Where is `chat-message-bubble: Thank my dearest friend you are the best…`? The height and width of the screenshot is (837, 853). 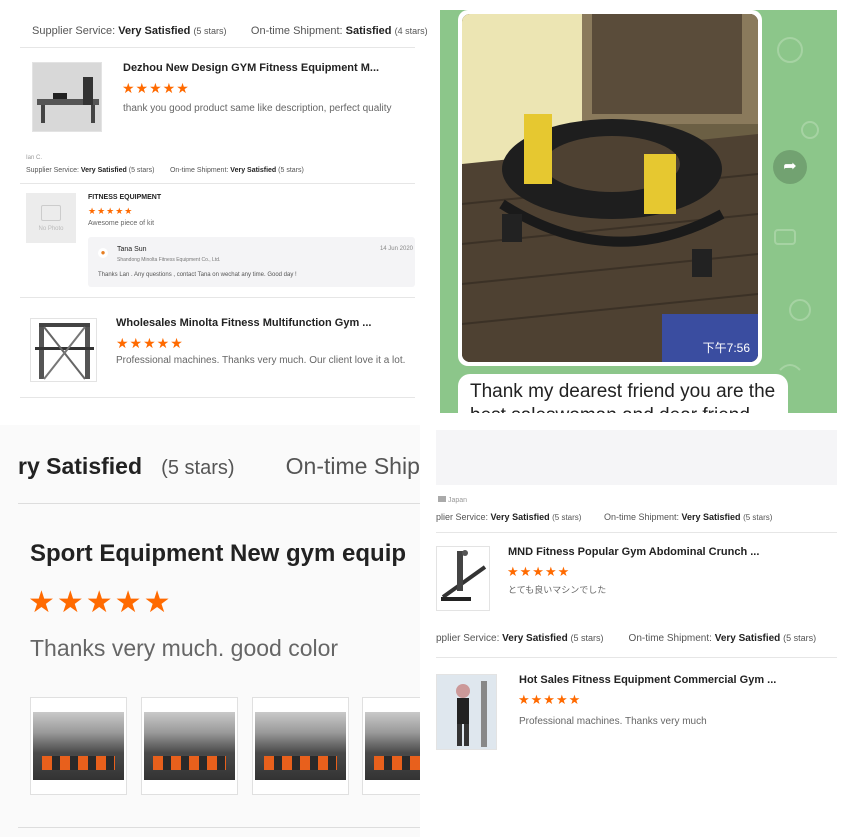 chat-message-bubble: Thank my dearest friend you are the best… is located at coordinates (623, 393).